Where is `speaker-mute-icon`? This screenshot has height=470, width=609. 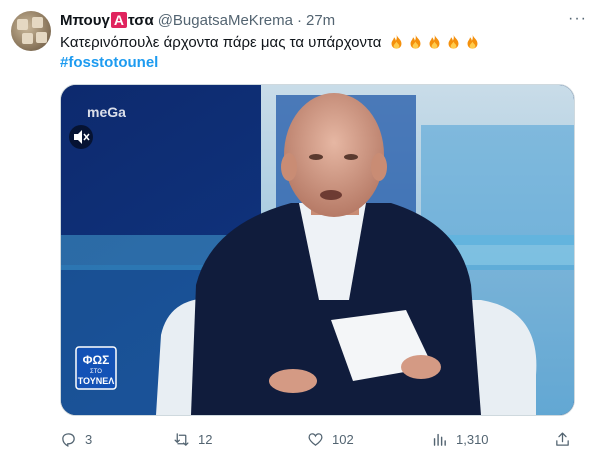
speaker-mute-icon is located at coordinates (81, 137).